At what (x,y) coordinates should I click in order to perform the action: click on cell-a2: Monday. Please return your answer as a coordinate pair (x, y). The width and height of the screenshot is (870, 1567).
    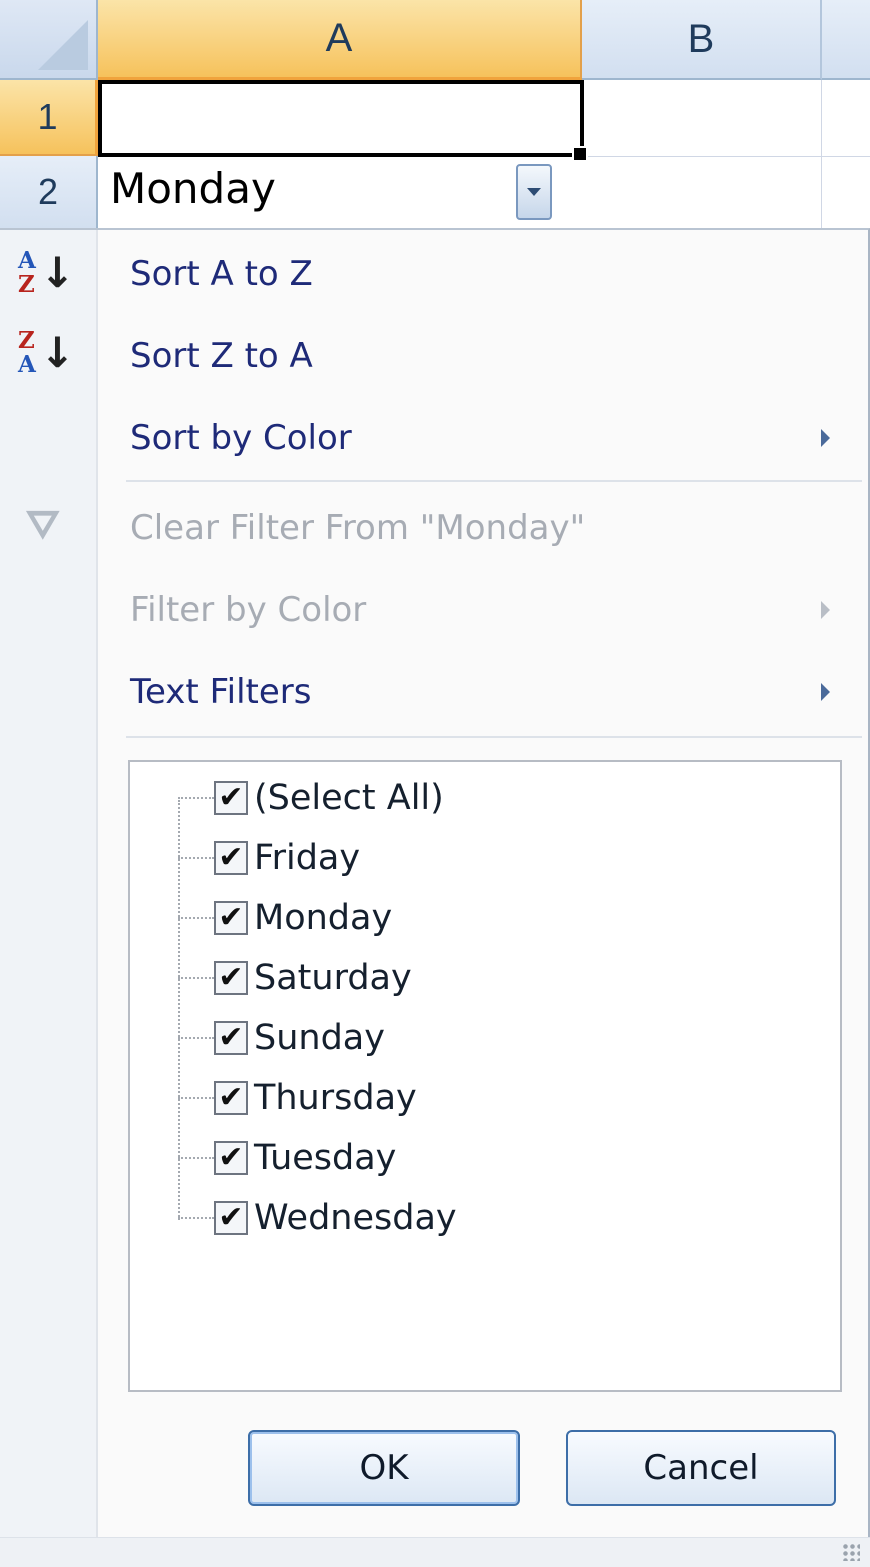
    Looking at the image, I should click on (193, 188).